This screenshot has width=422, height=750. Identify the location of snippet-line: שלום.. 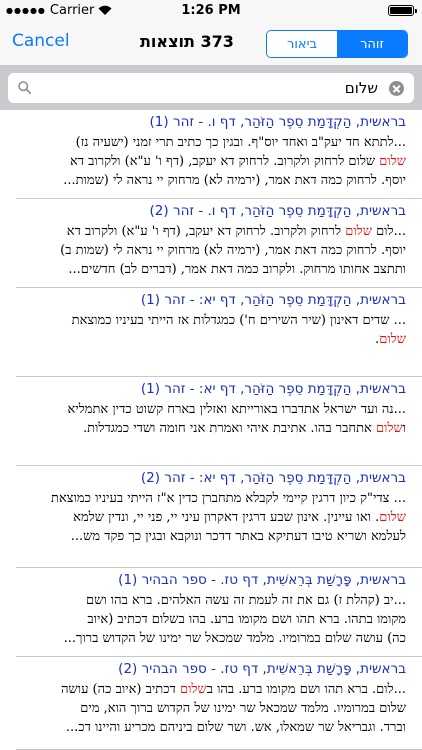
(207, 339).